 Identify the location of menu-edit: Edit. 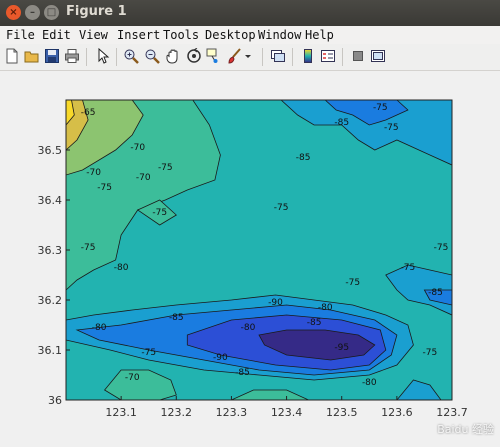
(56, 35).